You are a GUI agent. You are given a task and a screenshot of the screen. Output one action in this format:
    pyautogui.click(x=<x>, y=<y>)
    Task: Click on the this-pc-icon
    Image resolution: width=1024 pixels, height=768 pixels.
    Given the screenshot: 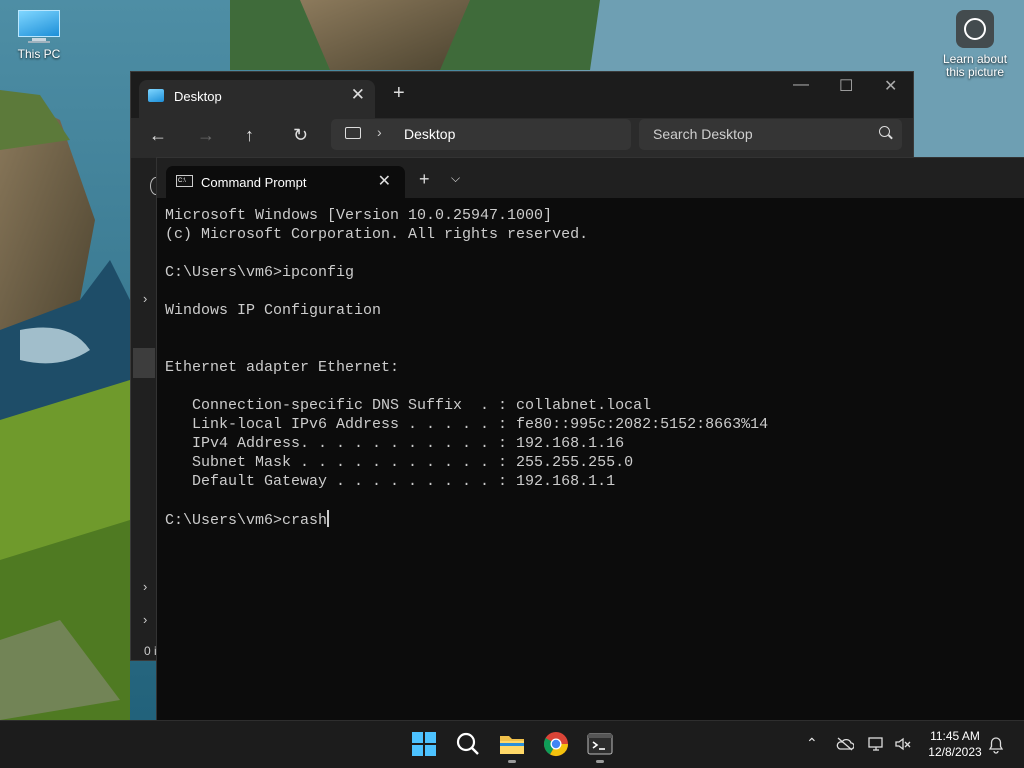 What is the action you would take?
    pyautogui.click(x=353, y=133)
    